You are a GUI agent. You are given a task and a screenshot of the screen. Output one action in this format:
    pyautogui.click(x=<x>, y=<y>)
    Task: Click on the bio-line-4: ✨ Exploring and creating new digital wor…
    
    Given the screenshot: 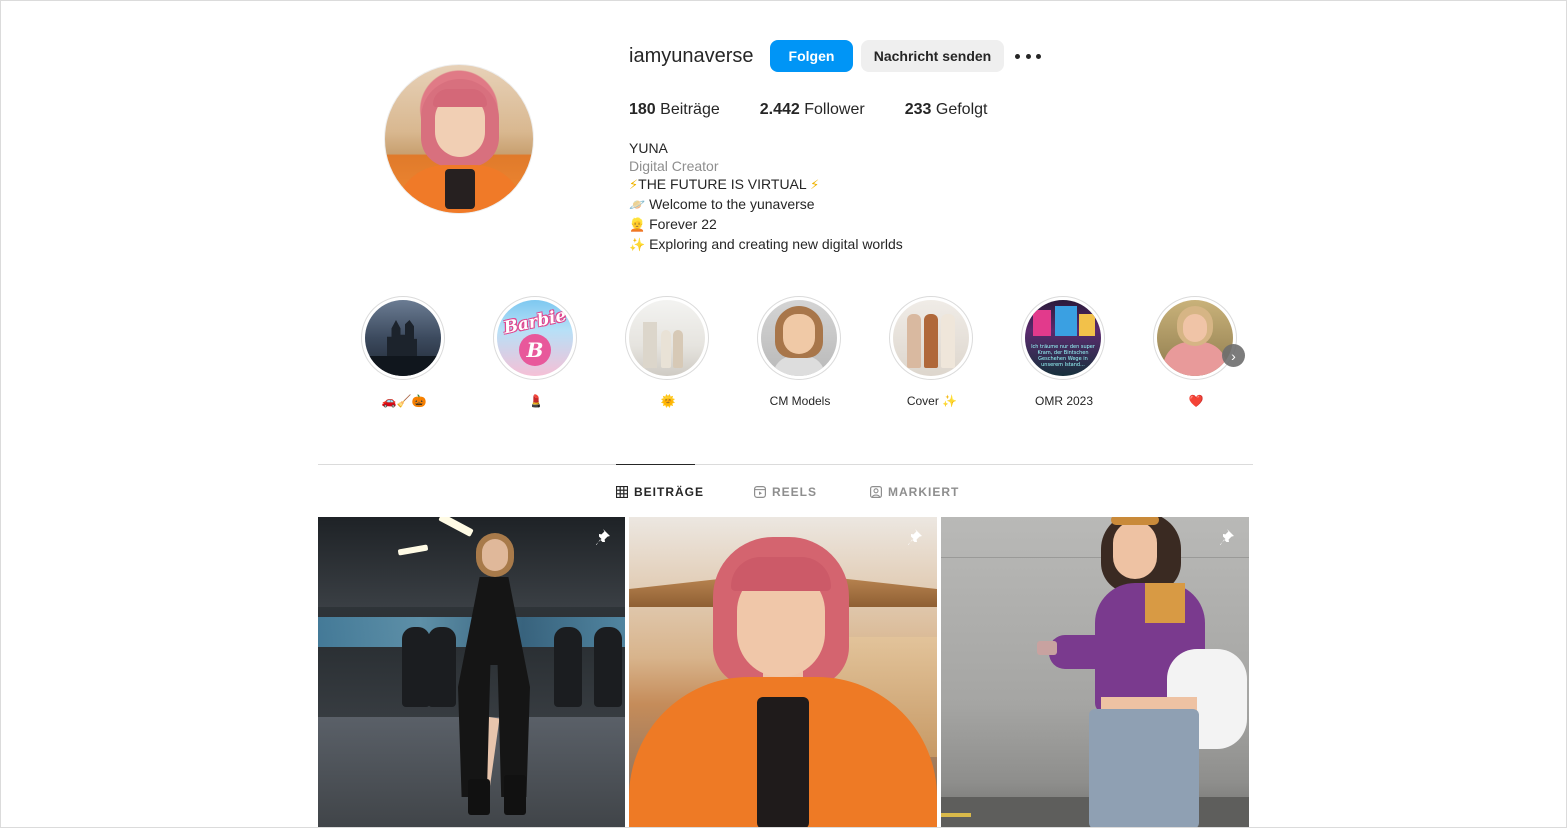 What is the action you would take?
    pyautogui.click(x=766, y=245)
    